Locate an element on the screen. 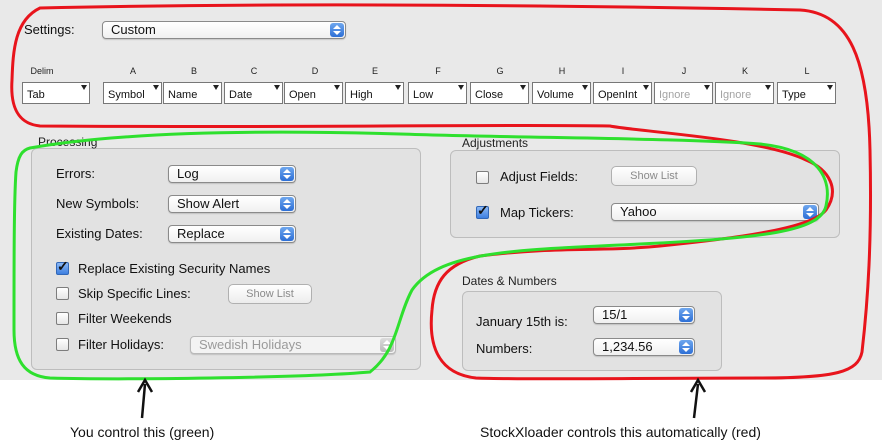 This screenshot has height=442, width=882. column-header-h: H is located at coordinates (562, 71).